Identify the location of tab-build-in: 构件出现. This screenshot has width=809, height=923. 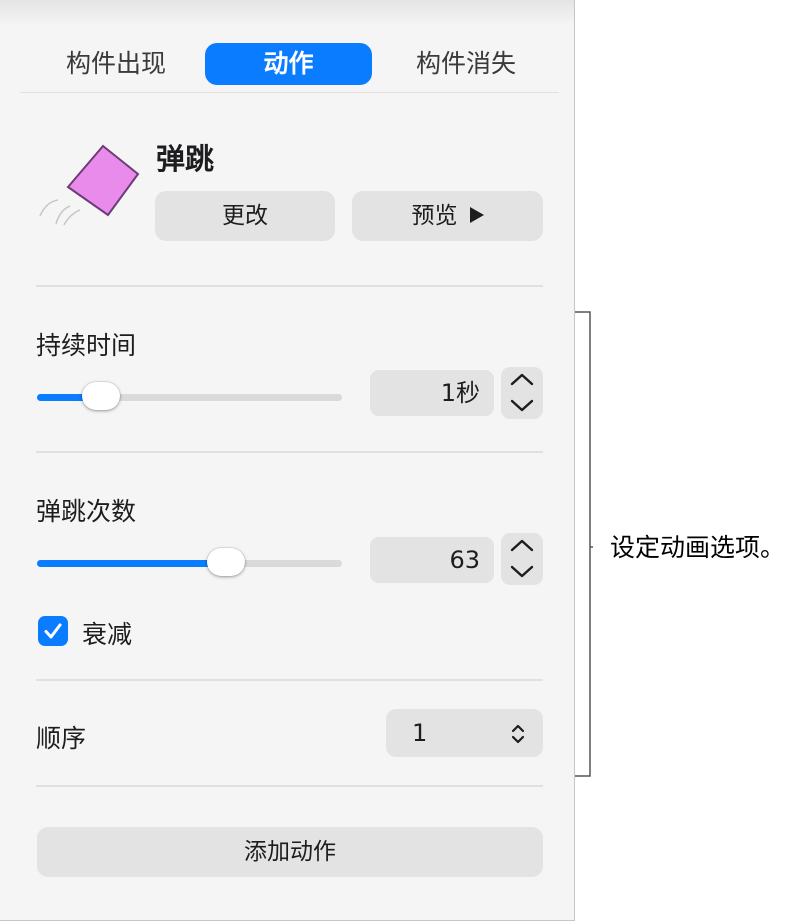
(116, 64).